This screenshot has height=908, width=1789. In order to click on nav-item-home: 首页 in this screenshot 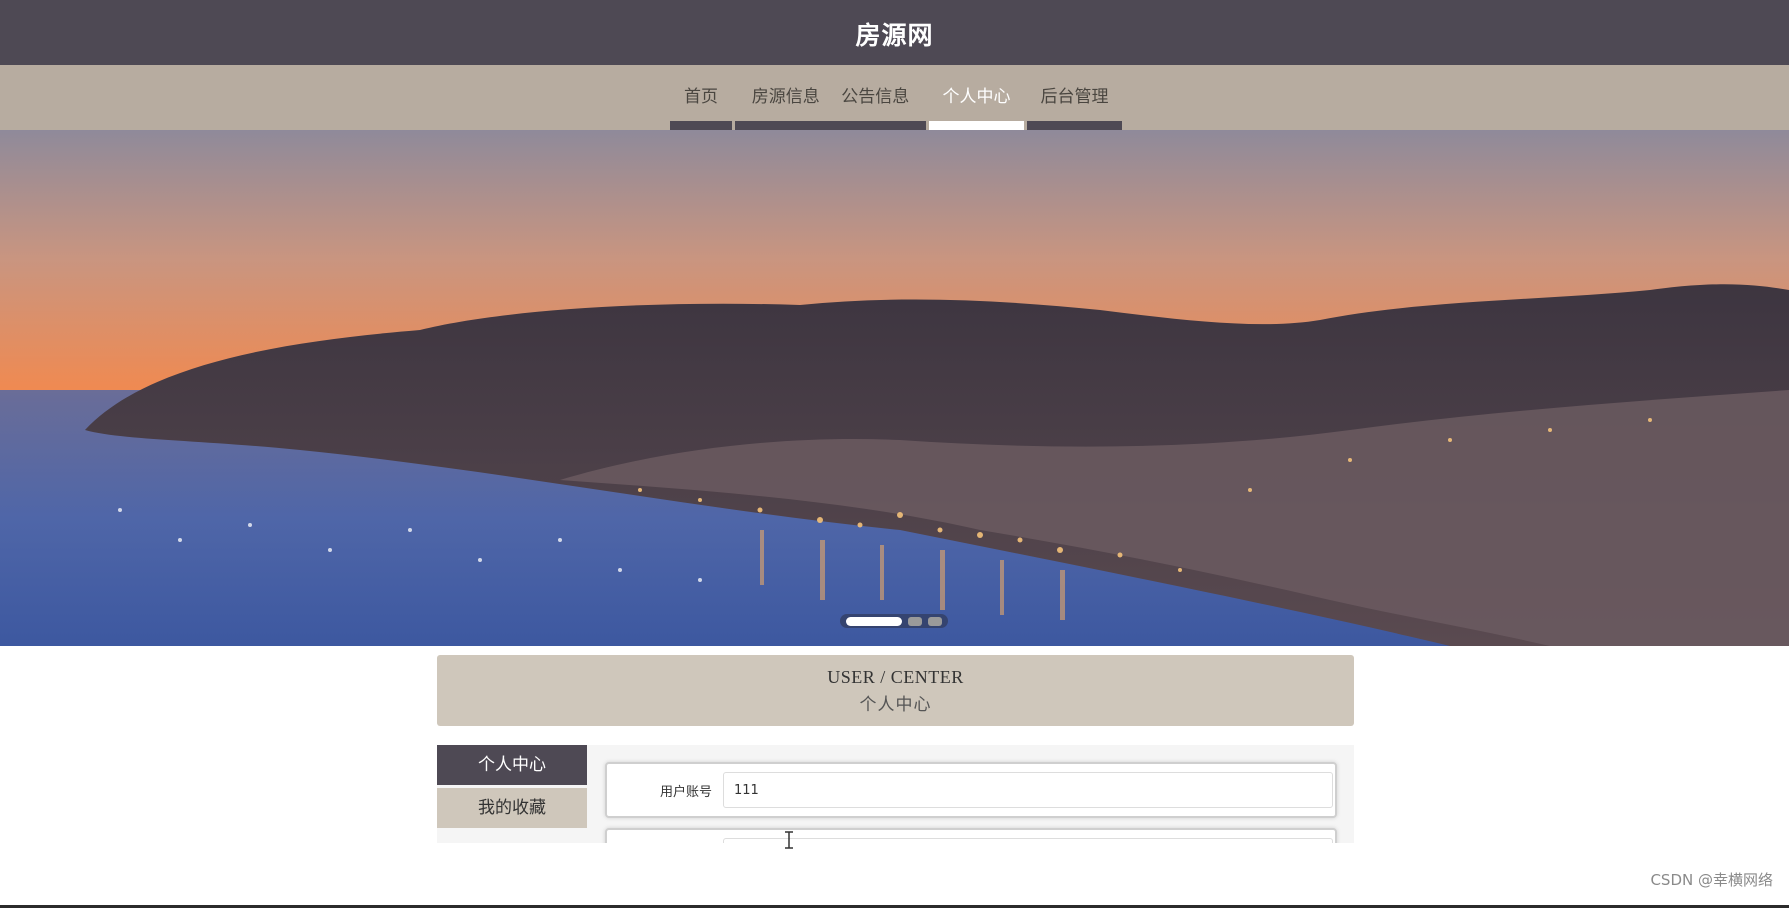, I will do `click(701, 97)`.